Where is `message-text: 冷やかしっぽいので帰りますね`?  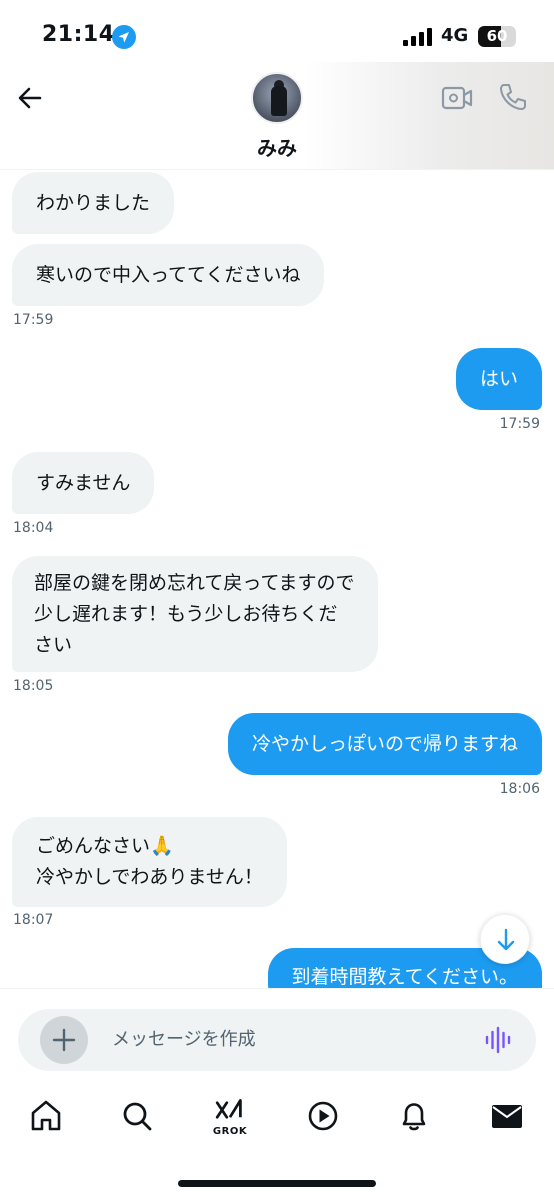
message-text: 冷やかしっぽいので帰りますね is located at coordinates (384, 744).